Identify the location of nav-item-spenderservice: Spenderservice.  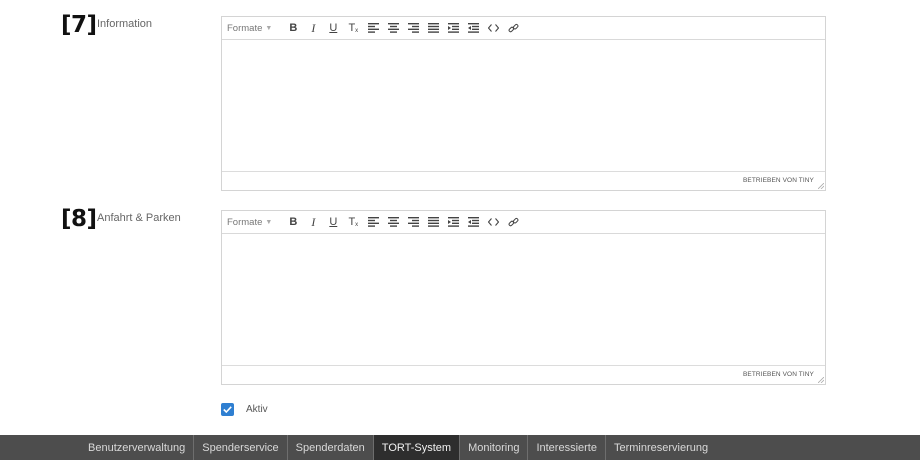
(241, 447).